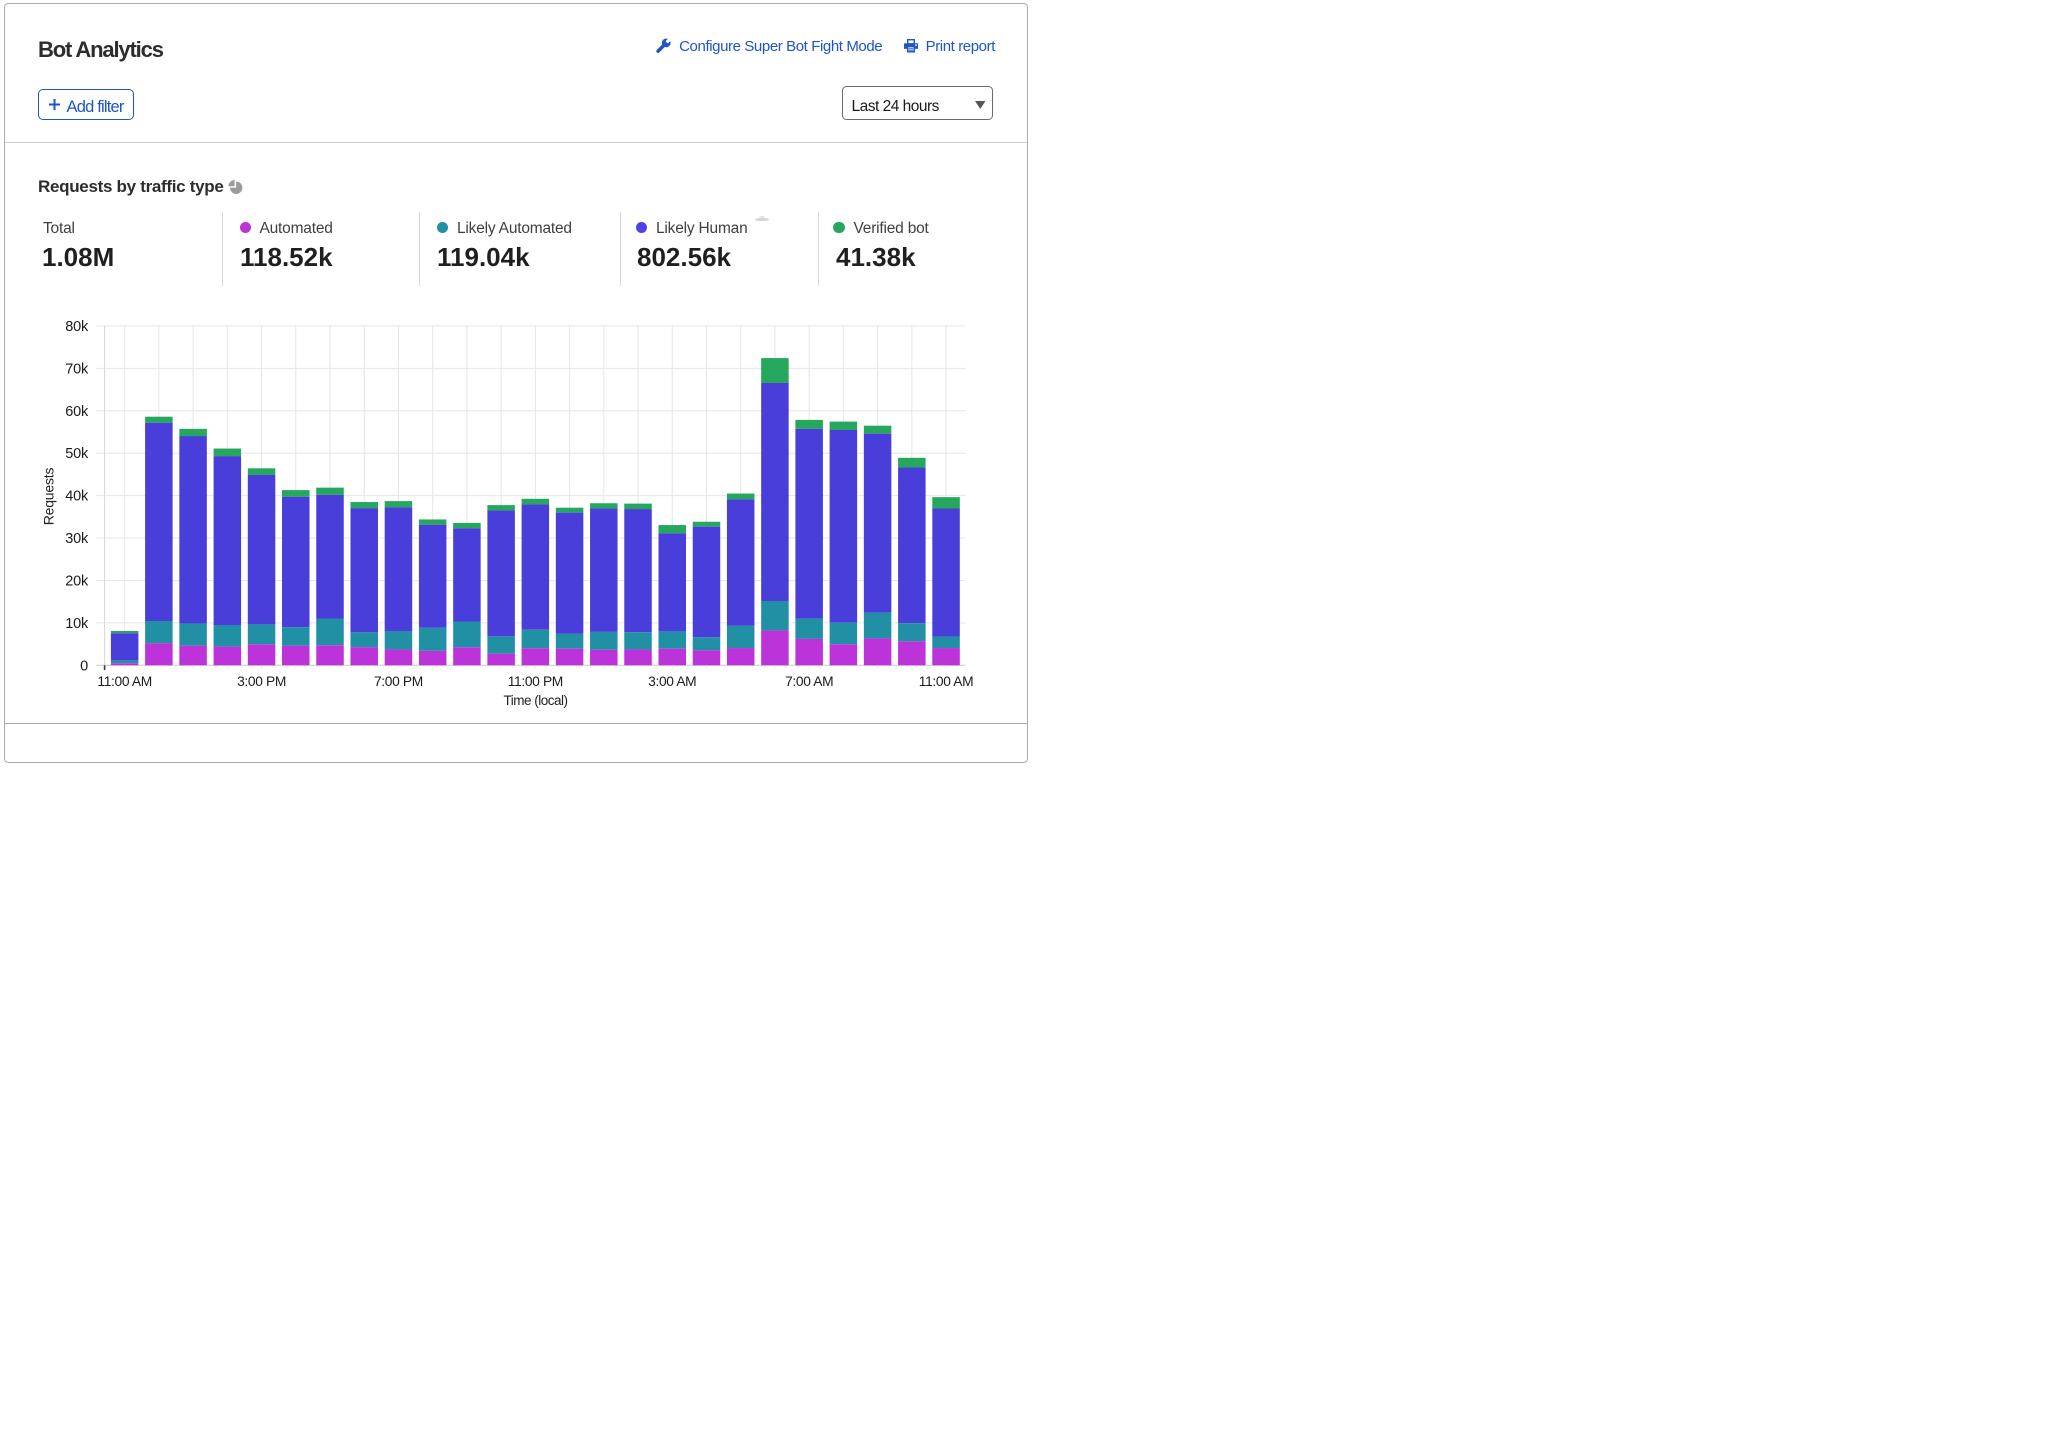 This screenshot has width=2062, height=1450. I want to click on svg-text: 3:00 PM, so click(261, 681).